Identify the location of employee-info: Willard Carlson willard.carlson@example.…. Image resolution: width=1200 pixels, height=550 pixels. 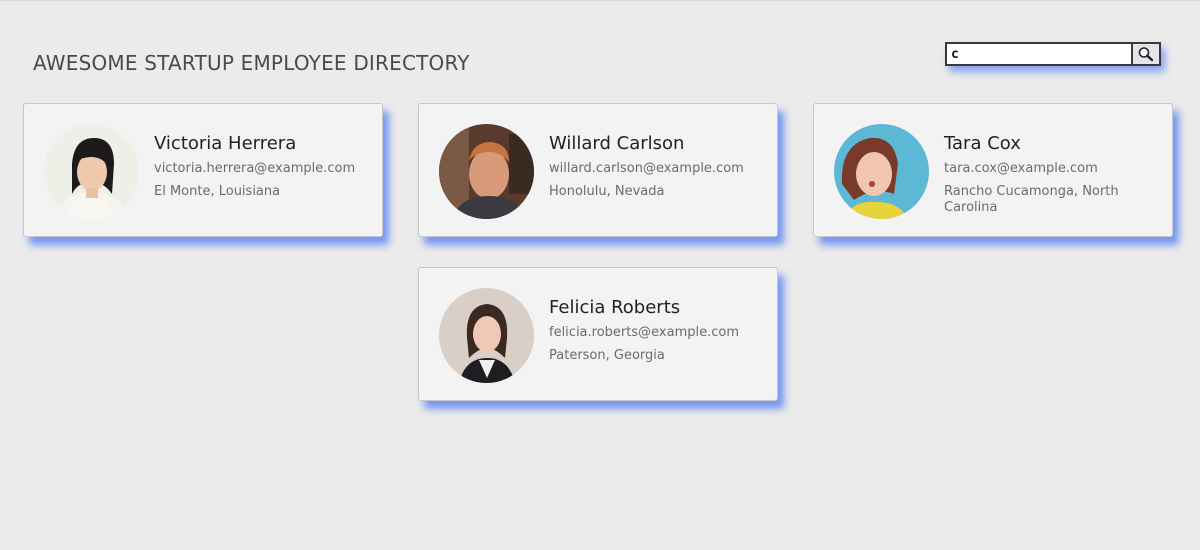
(656, 166).